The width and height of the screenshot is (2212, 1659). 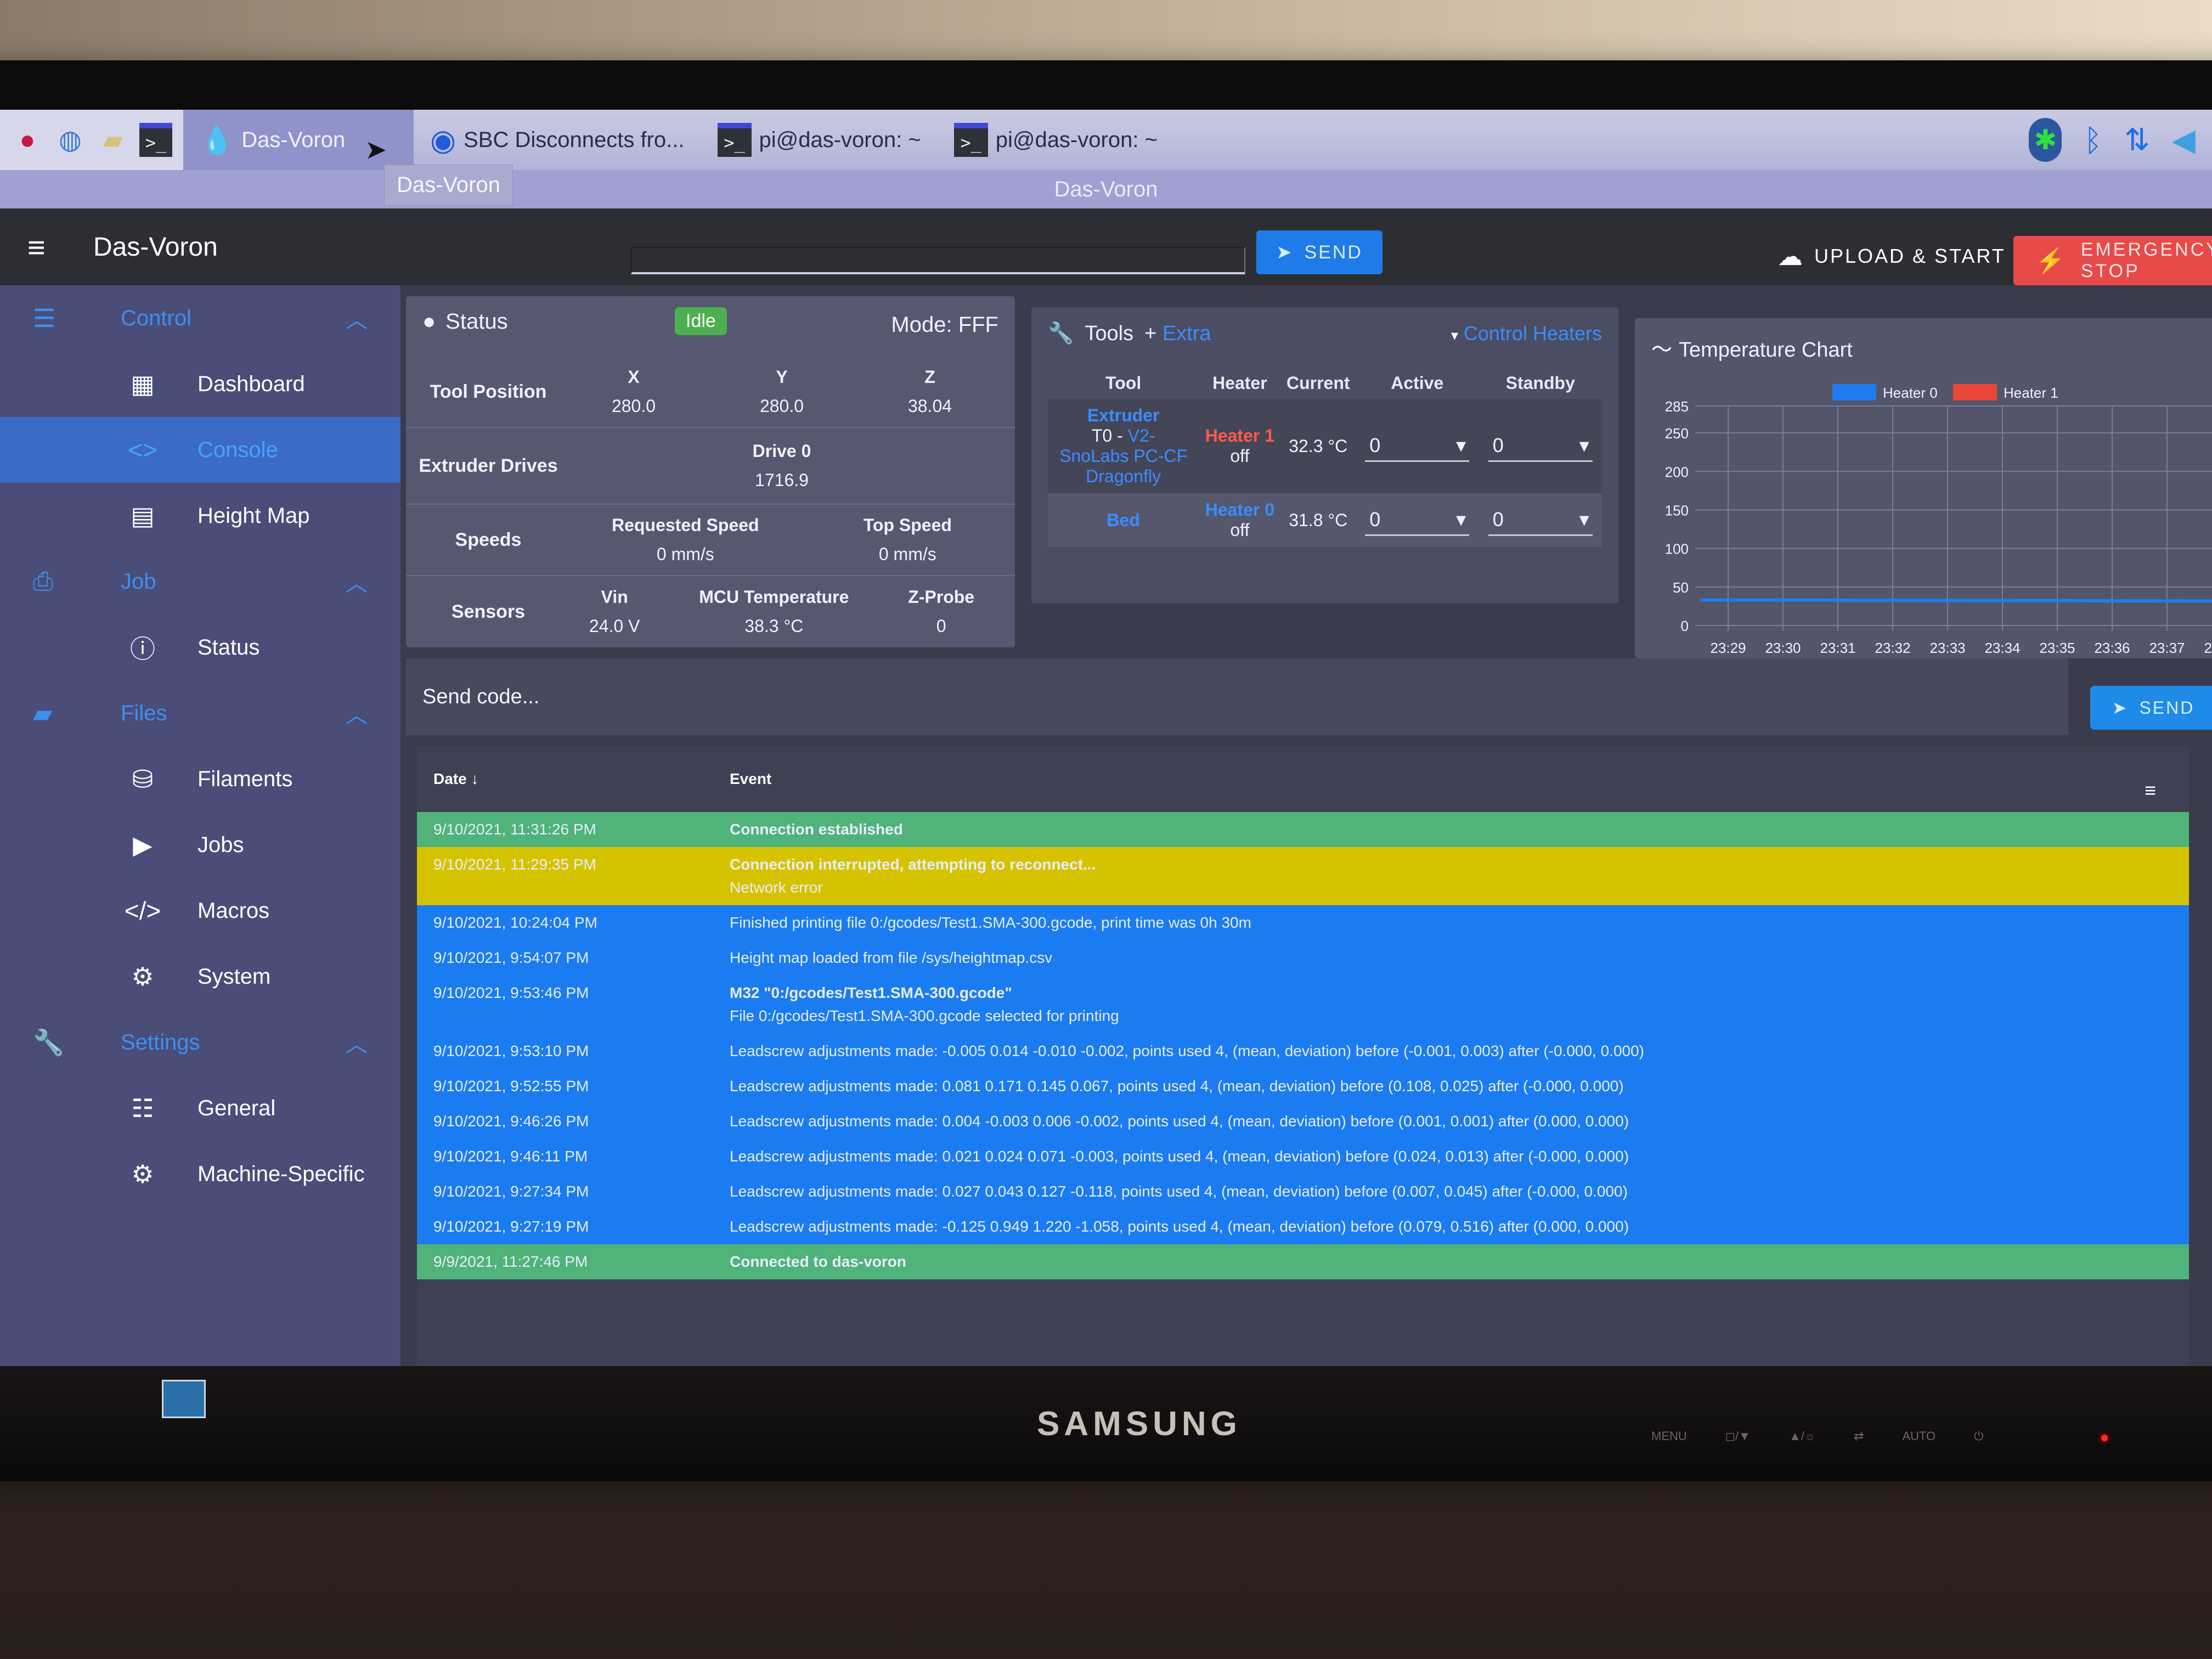 What do you see at coordinates (1334, 252) in the screenshot?
I see `send-label: SEND` at bounding box center [1334, 252].